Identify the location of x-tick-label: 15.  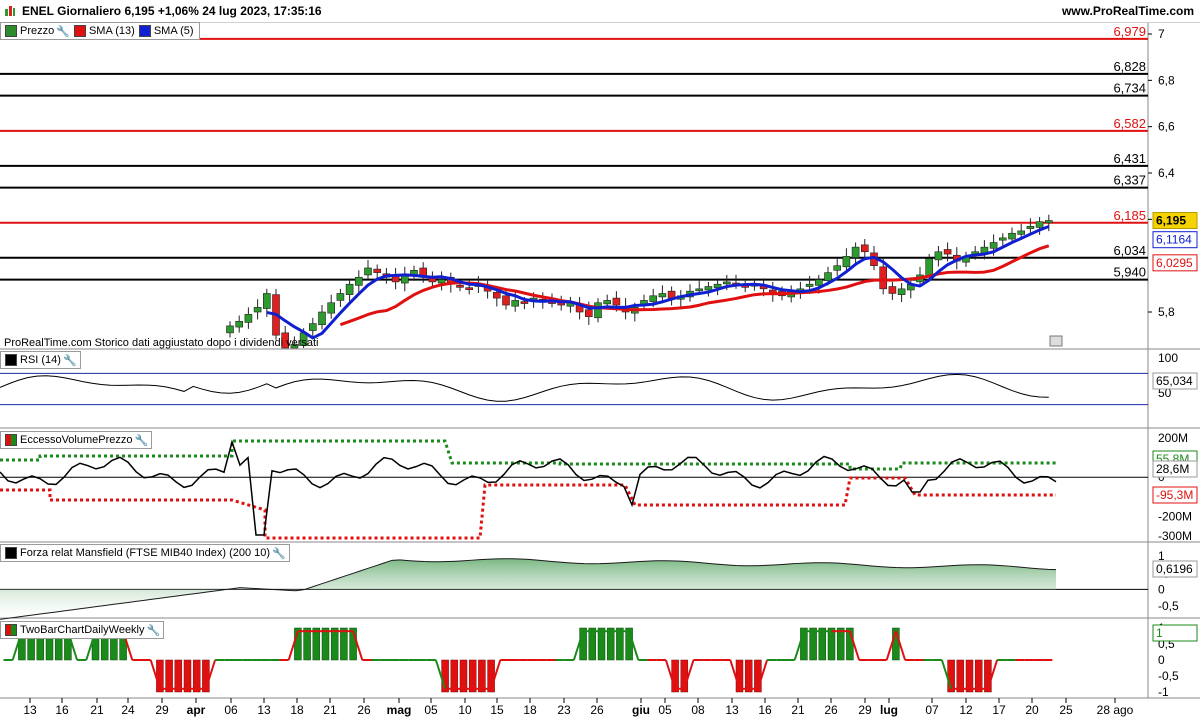
(497, 710).